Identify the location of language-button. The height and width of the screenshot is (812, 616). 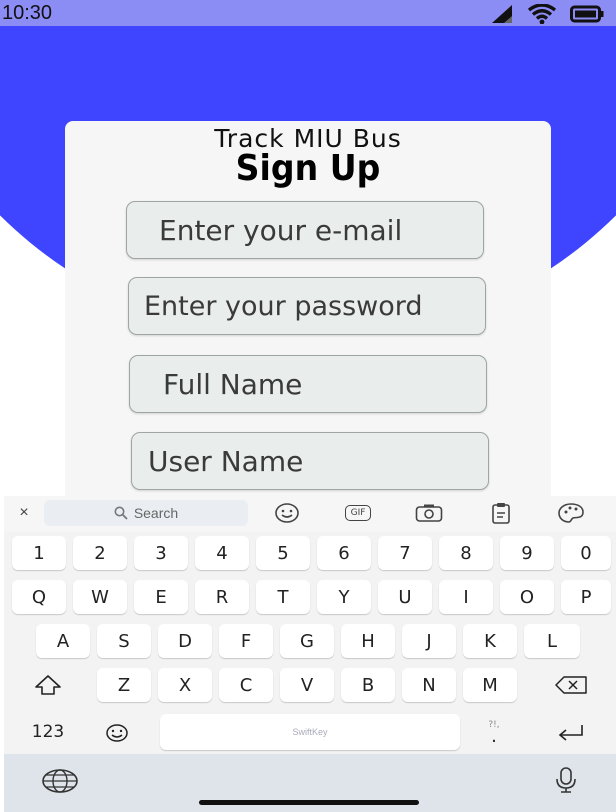
(60, 783).